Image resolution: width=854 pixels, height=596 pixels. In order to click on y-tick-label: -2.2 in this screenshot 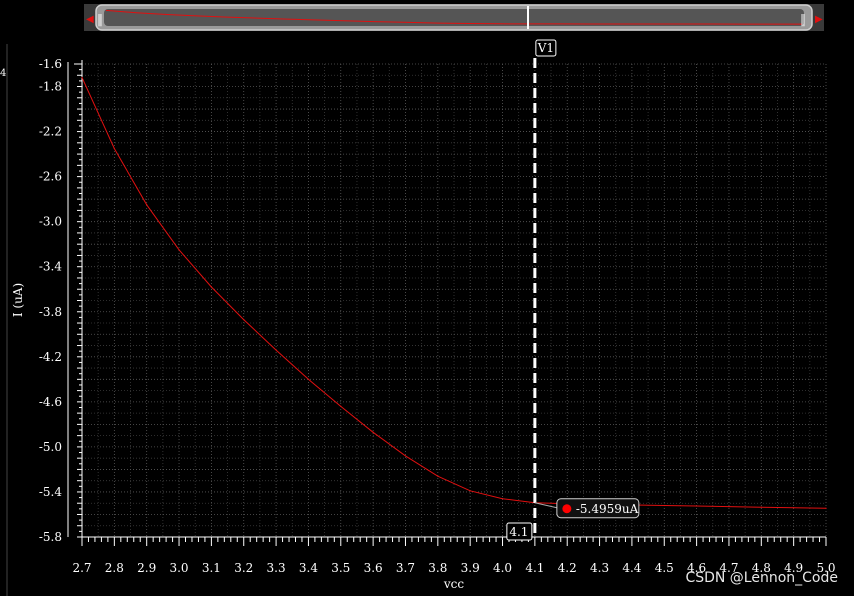, I will do `click(50, 132)`.